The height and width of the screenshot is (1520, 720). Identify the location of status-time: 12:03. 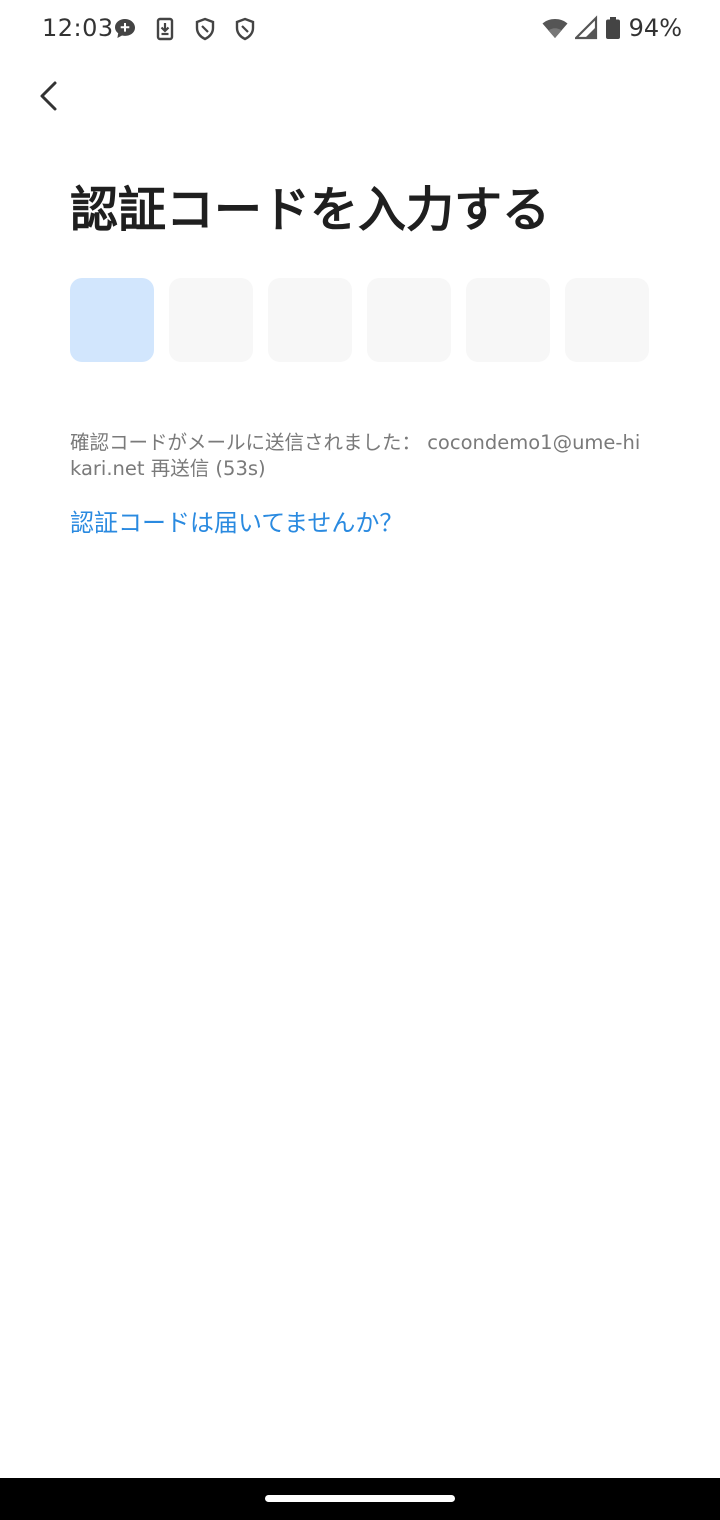
(78, 28).